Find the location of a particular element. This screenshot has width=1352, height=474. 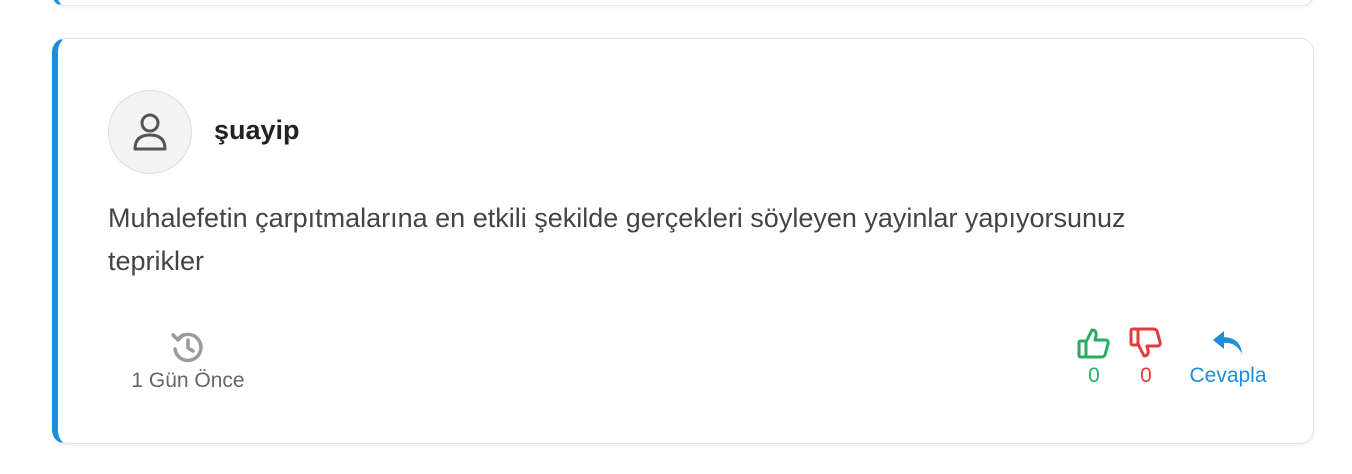

like-button: 0 is located at coordinates (1094, 357).